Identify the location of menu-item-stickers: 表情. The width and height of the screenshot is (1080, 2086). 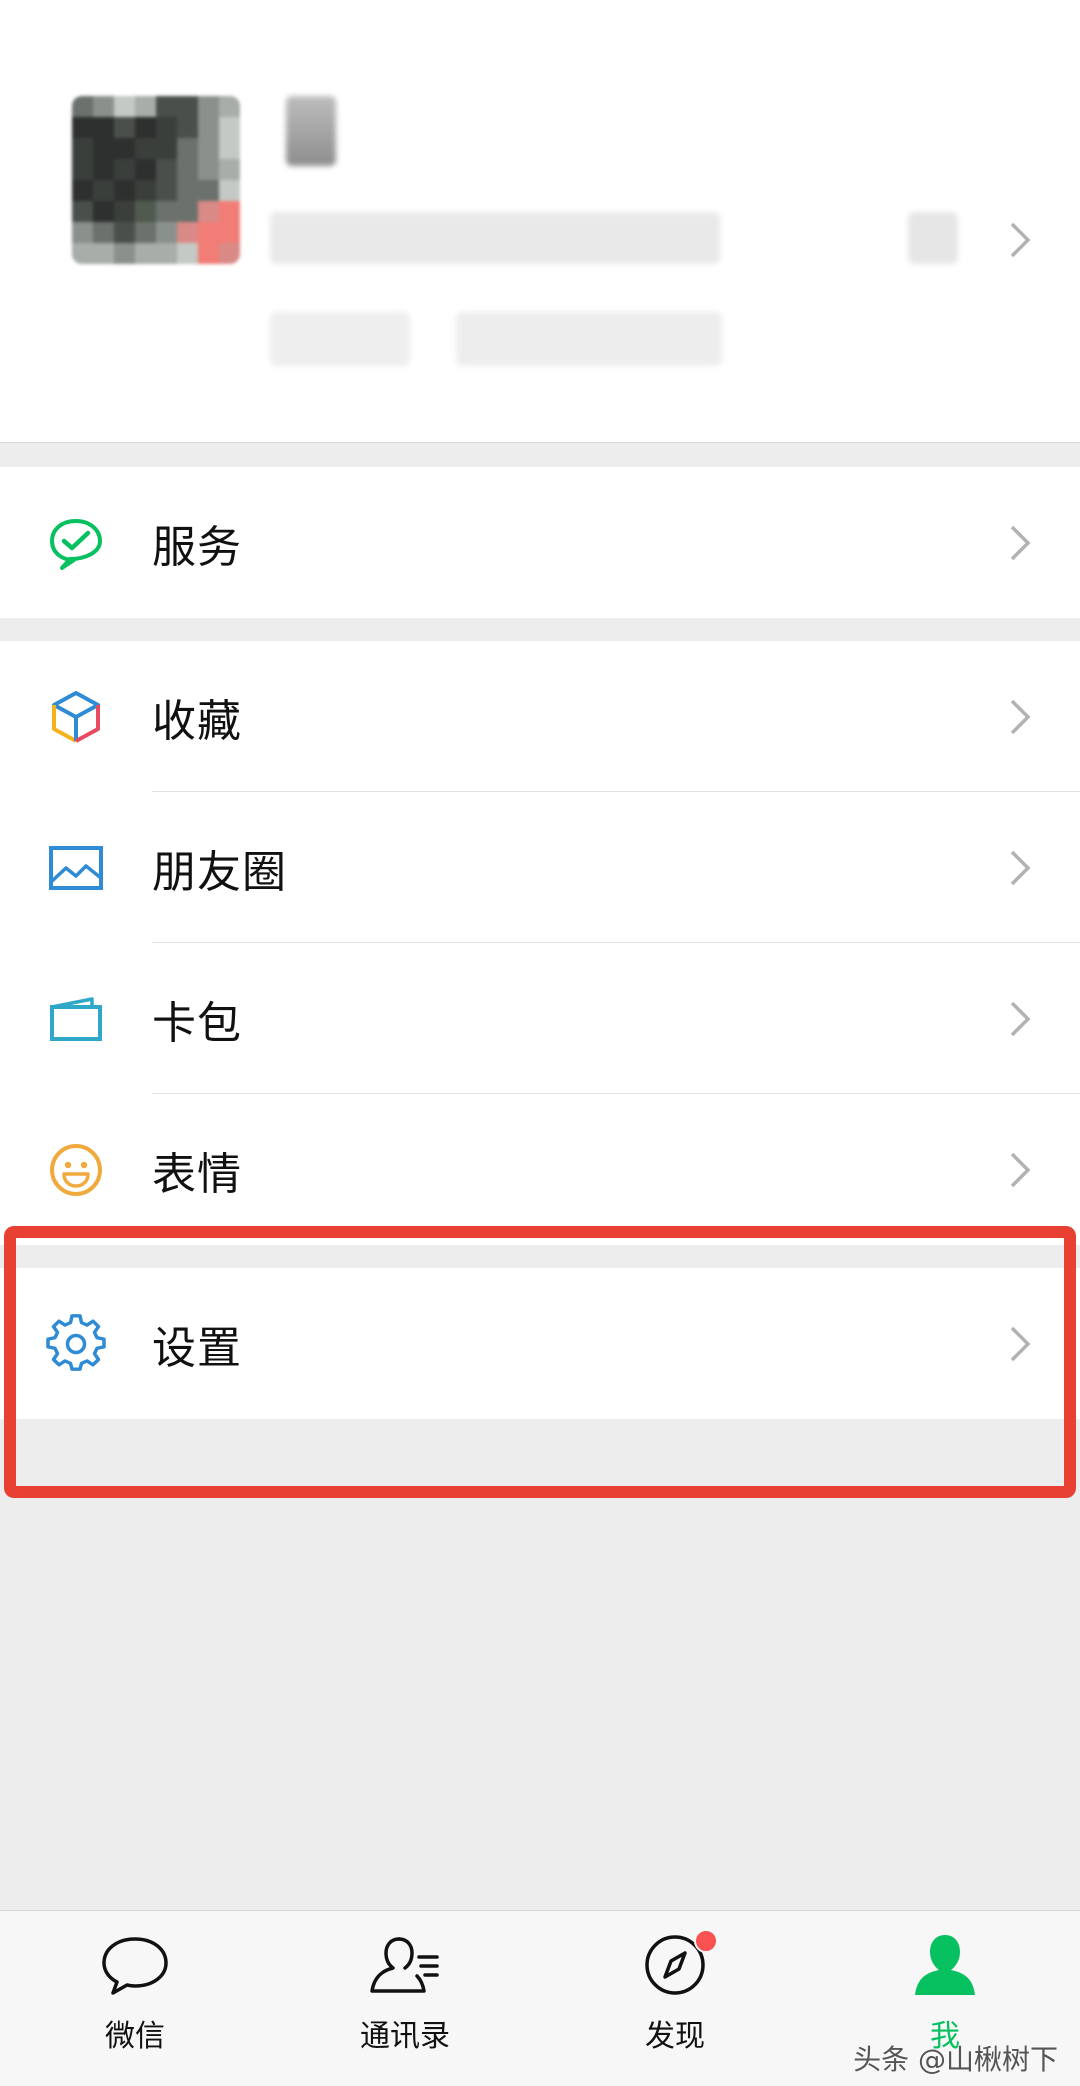
(540, 1169).